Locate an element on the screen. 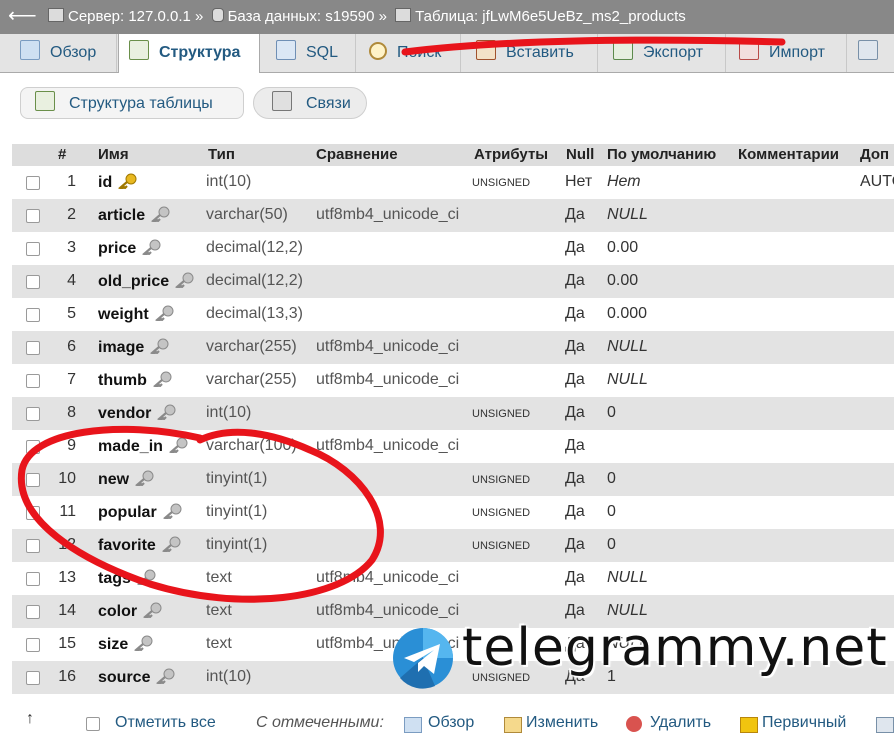 The height and width of the screenshot is (733, 894). table-structure-button: Структура таблицы is located at coordinates (132, 103).